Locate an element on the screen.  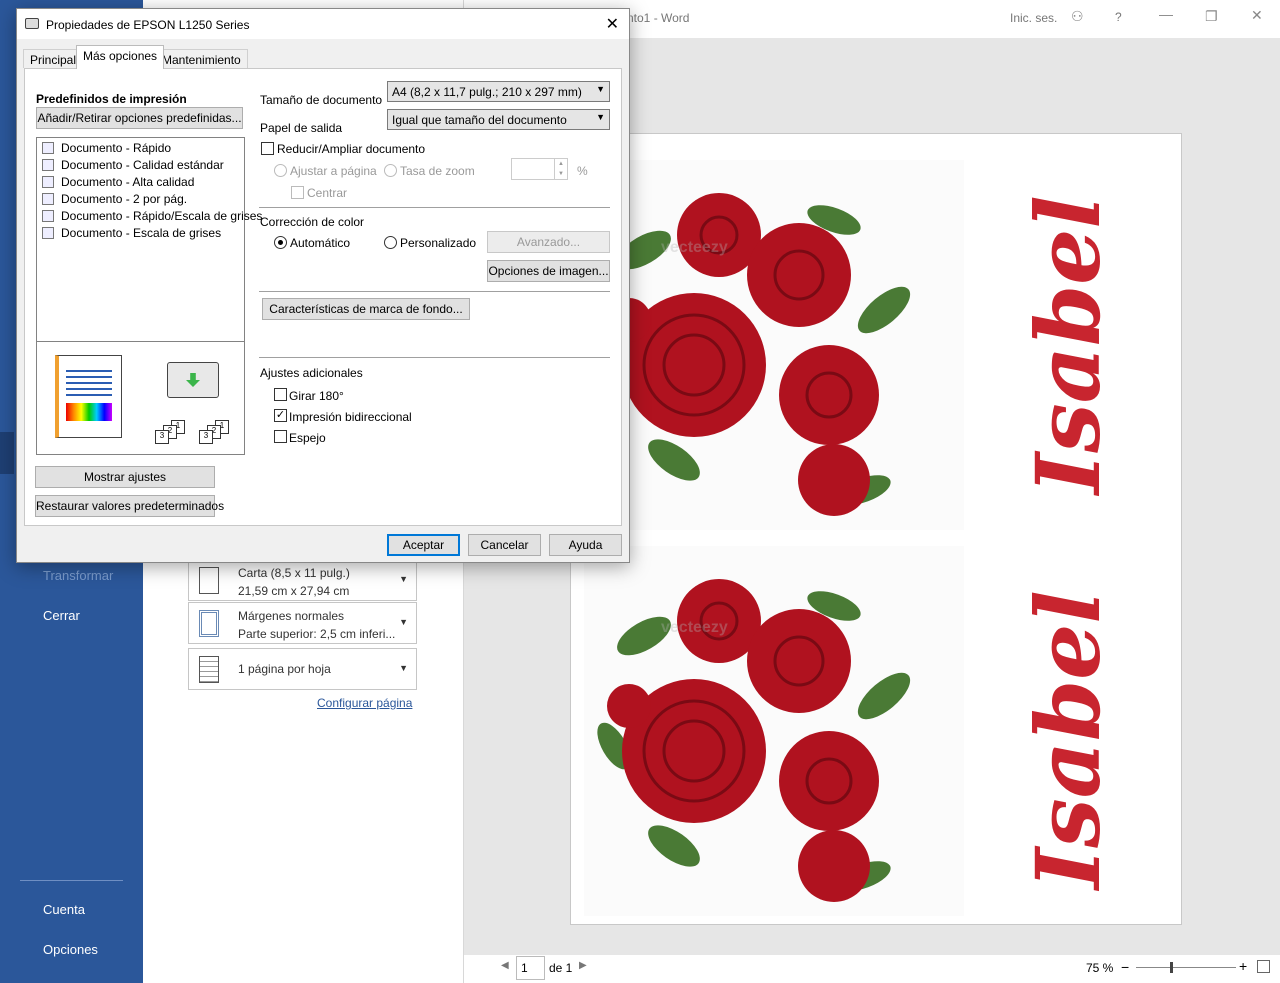
bidirectional-label: Impresión bidireccional is located at coordinates (350, 417).